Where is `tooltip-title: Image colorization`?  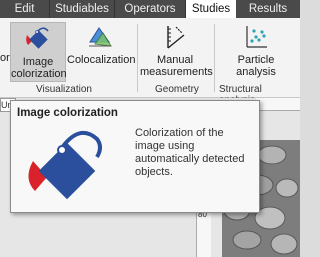
tooltip-title: Image colorization is located at coordinates (67, 113).